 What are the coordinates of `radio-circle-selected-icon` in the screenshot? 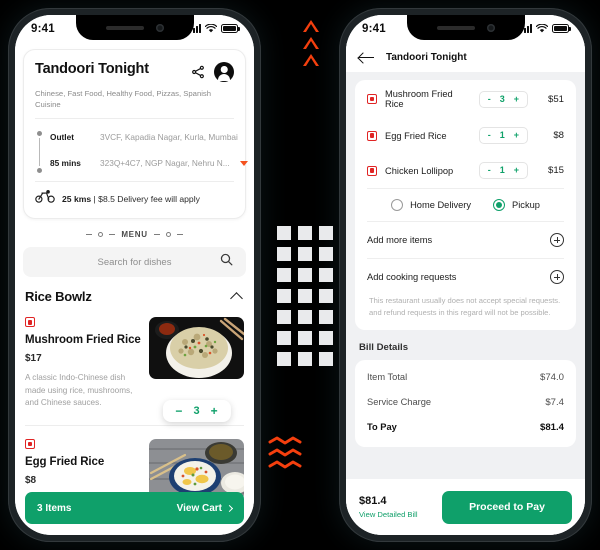 It's located at (499, 205).